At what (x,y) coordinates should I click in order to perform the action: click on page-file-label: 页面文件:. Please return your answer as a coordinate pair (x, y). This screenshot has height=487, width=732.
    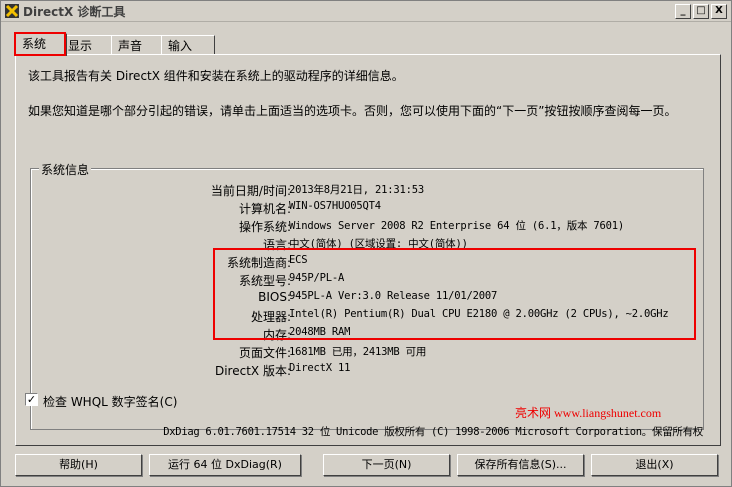
    Looking at the image, I should click on (264, 353).